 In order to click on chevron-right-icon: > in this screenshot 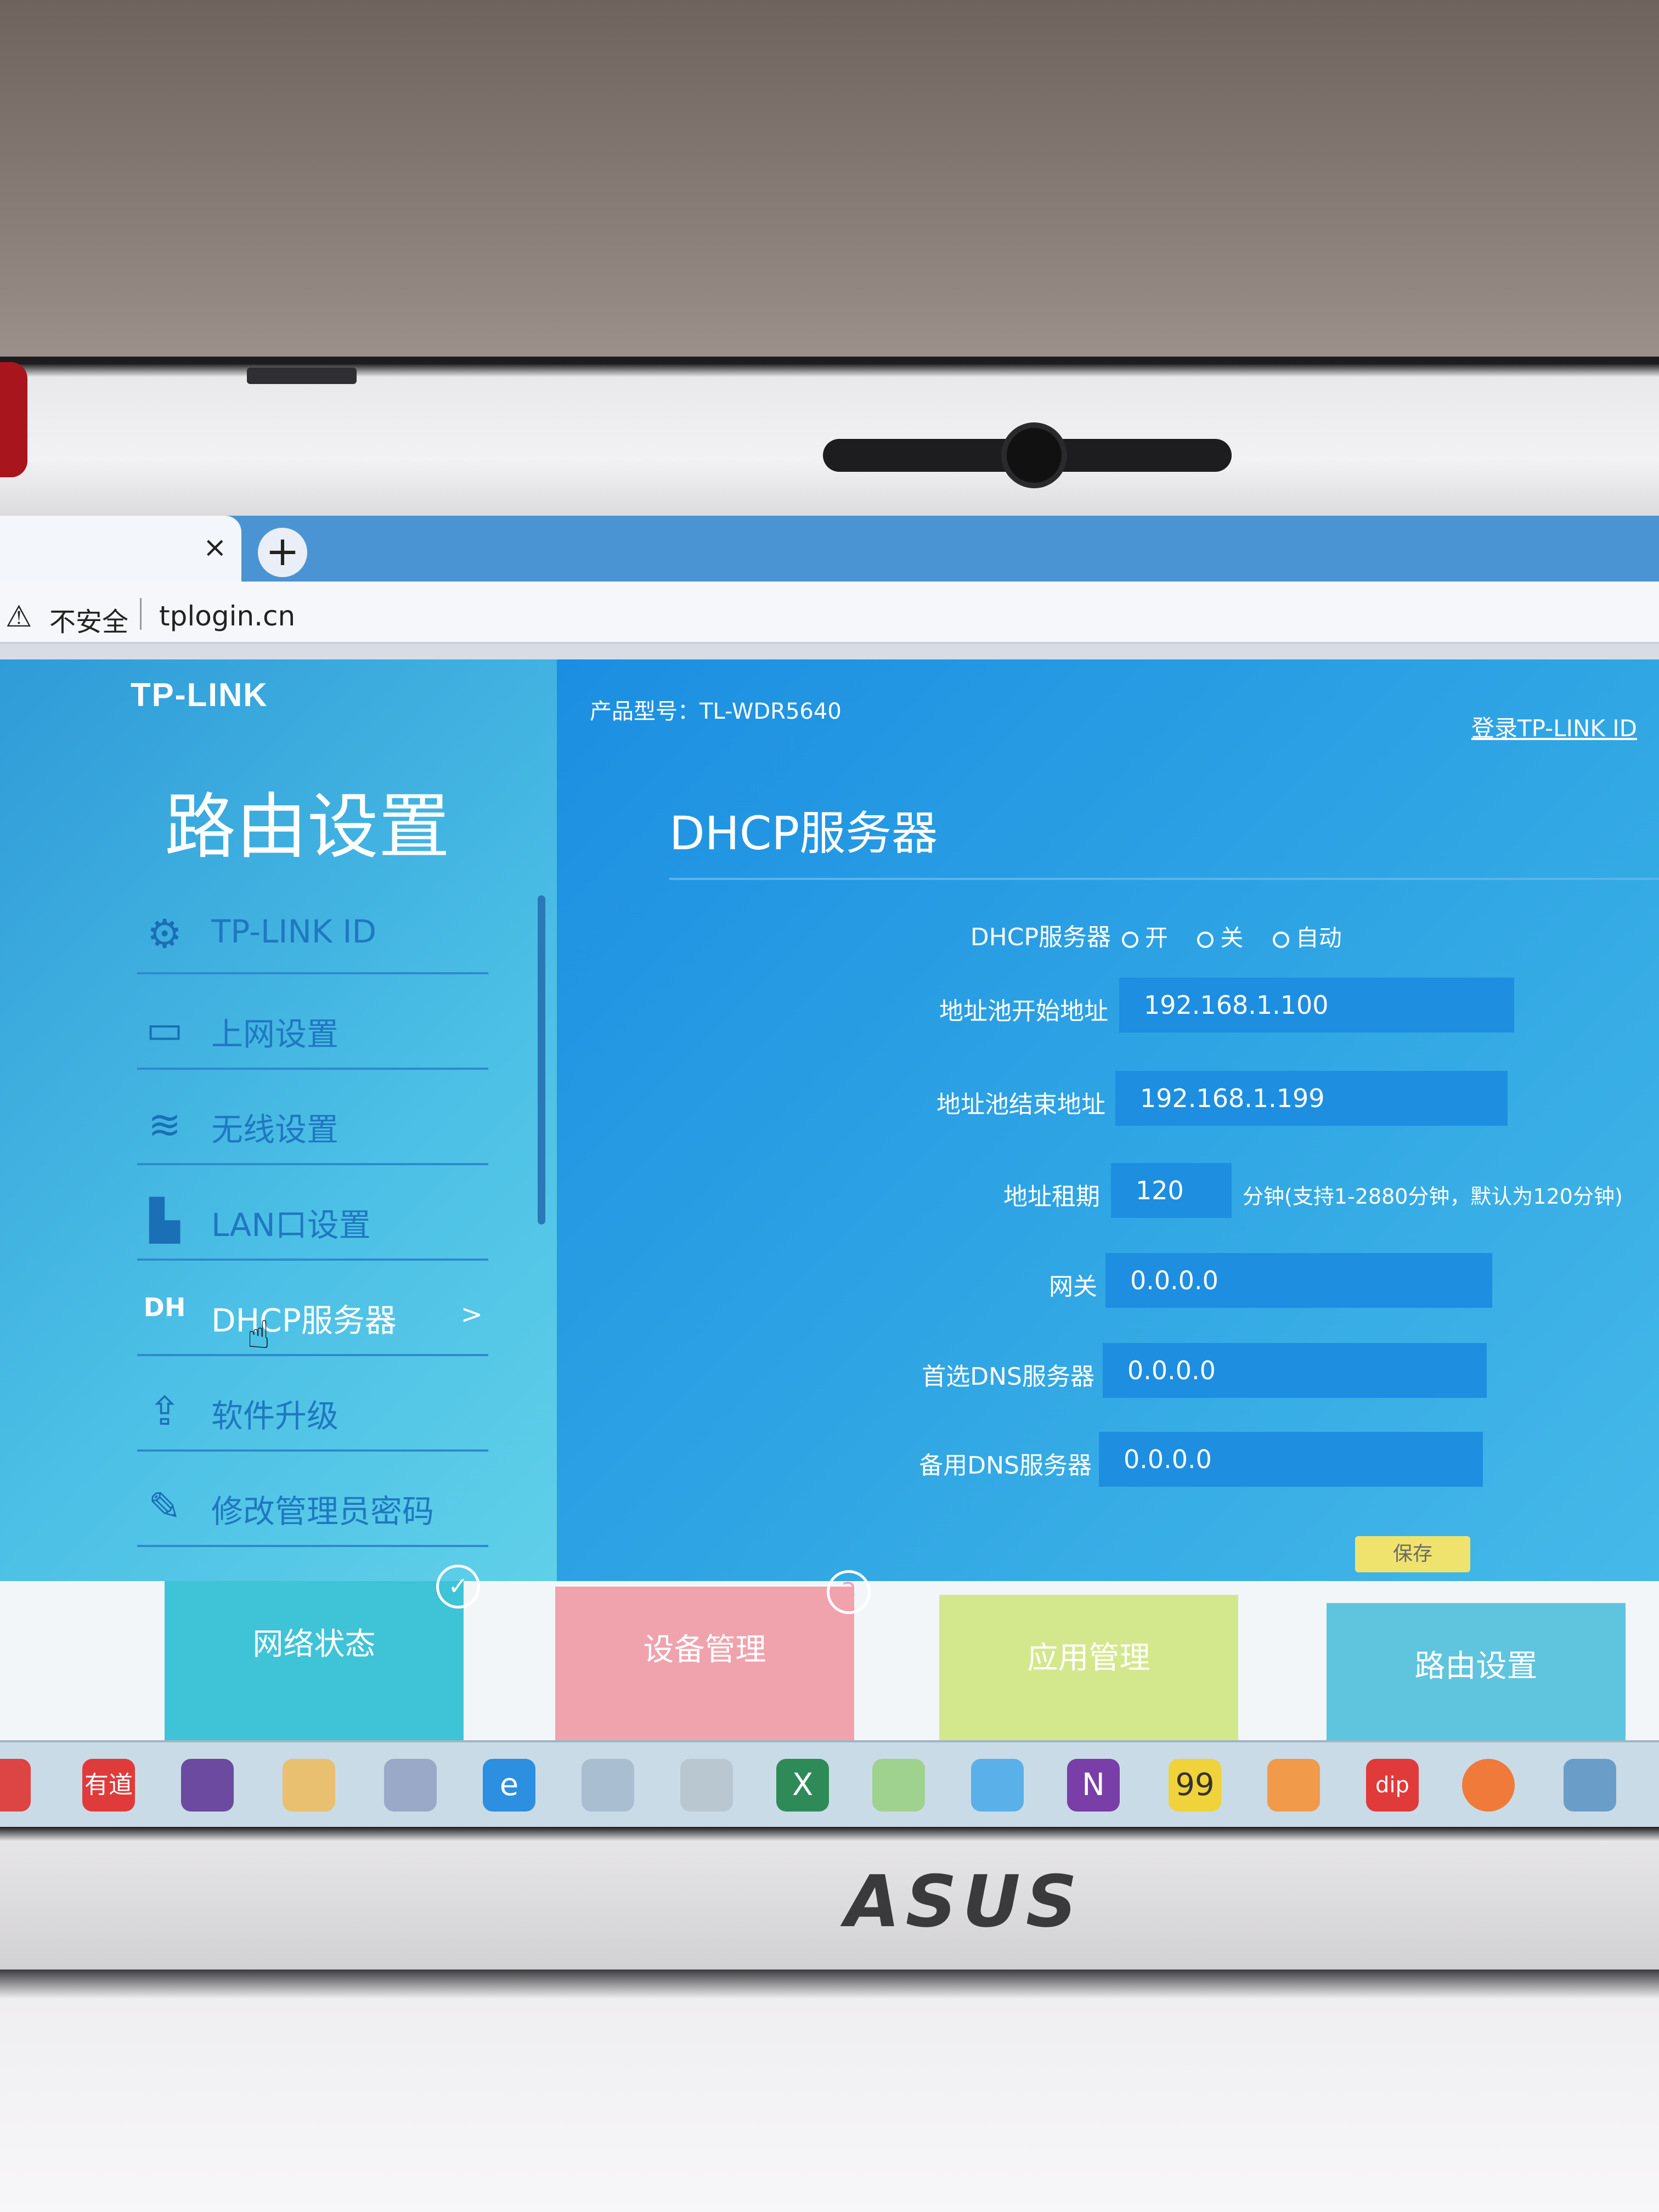, I will do `click(472, 1314)`.